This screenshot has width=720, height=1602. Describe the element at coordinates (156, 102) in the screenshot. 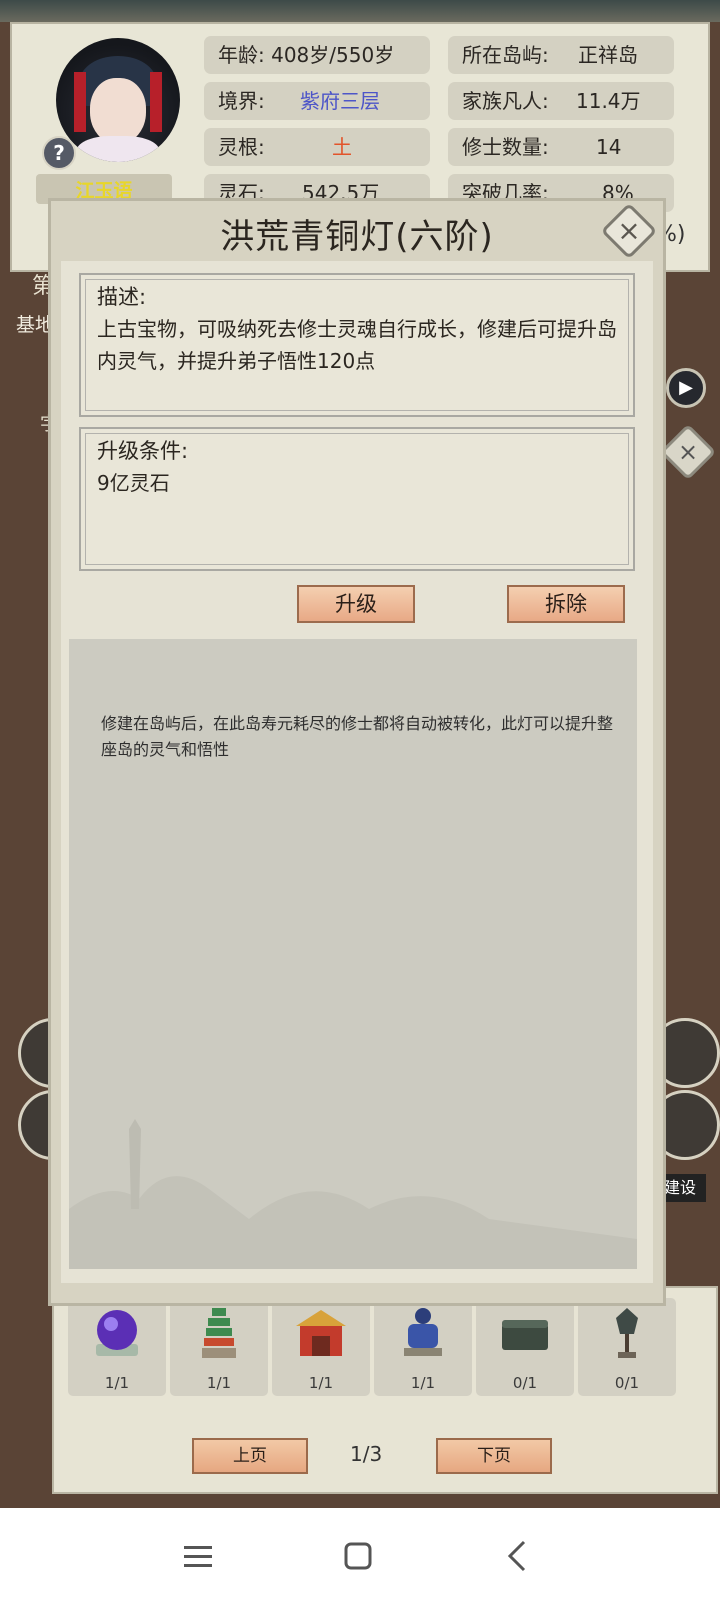

I see `avatar-ribbon-right` at that location.